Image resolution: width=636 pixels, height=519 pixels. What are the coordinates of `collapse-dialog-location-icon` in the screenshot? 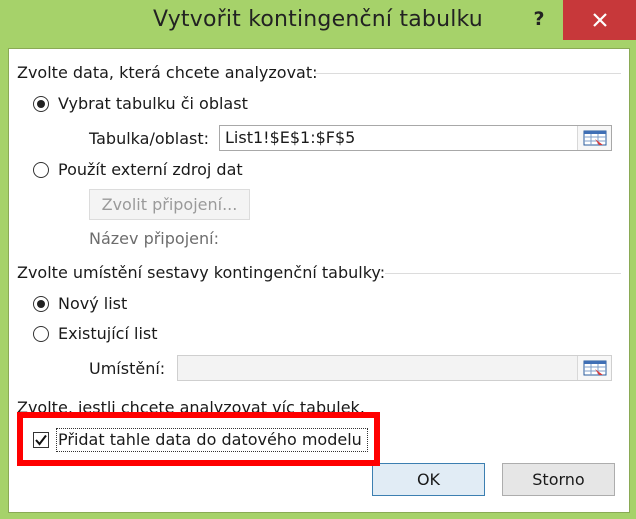 It's located at (594, 368).